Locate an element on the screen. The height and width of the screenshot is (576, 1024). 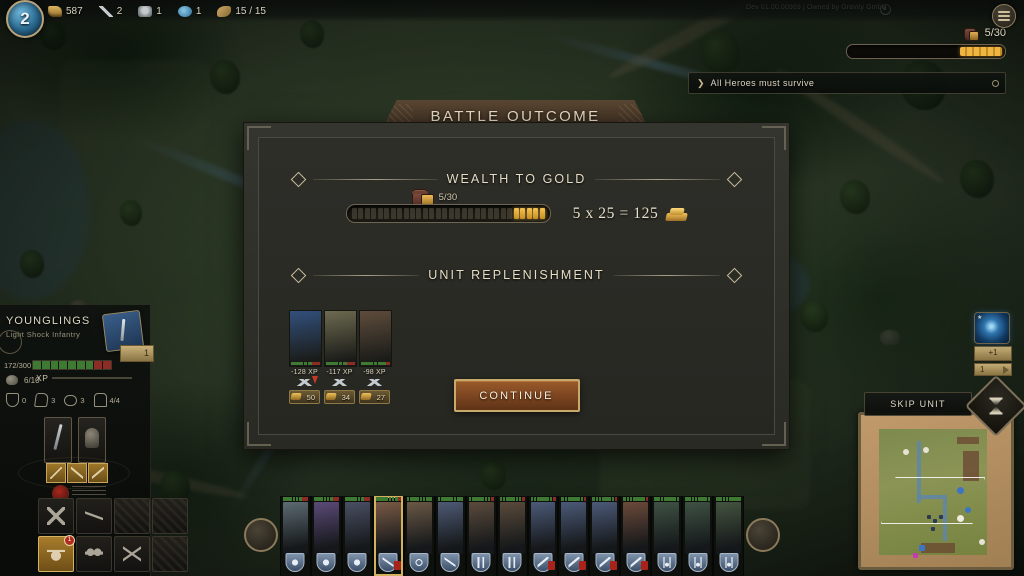
portal-count: 1 is located at coordinates (993, 369).